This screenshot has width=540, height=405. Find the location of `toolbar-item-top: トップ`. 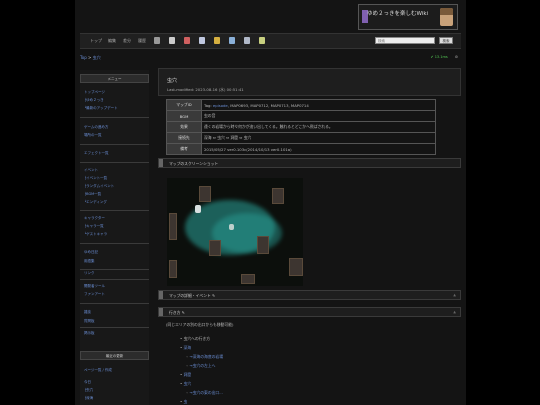

toolbar-item-top: トップ is located at coordinates (96, 41).